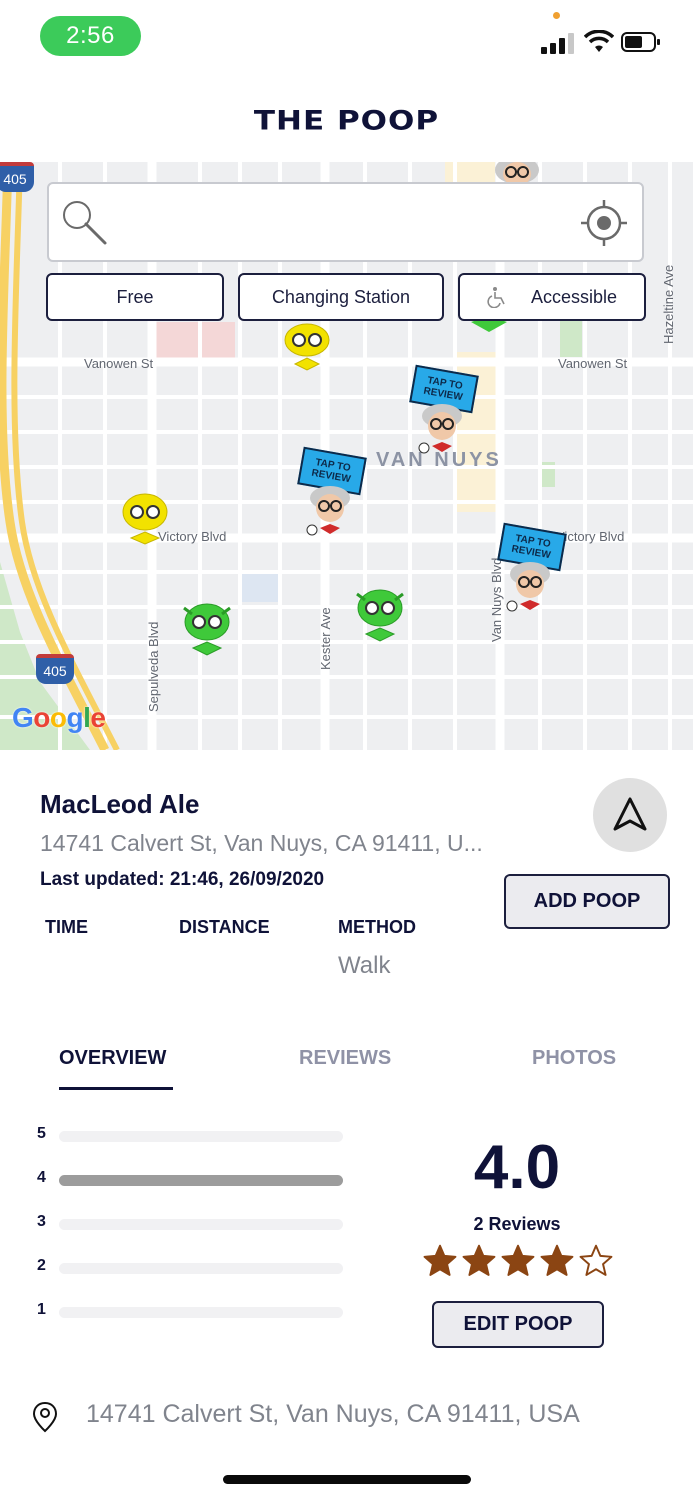  I want to click on review-count: 2 Reviews, so click(517, 1224).